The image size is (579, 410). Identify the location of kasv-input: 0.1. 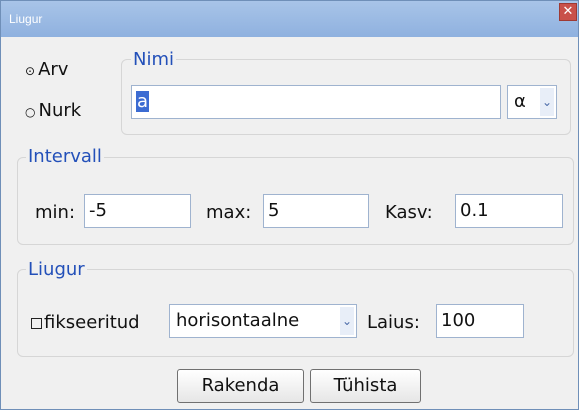
(509, 211).